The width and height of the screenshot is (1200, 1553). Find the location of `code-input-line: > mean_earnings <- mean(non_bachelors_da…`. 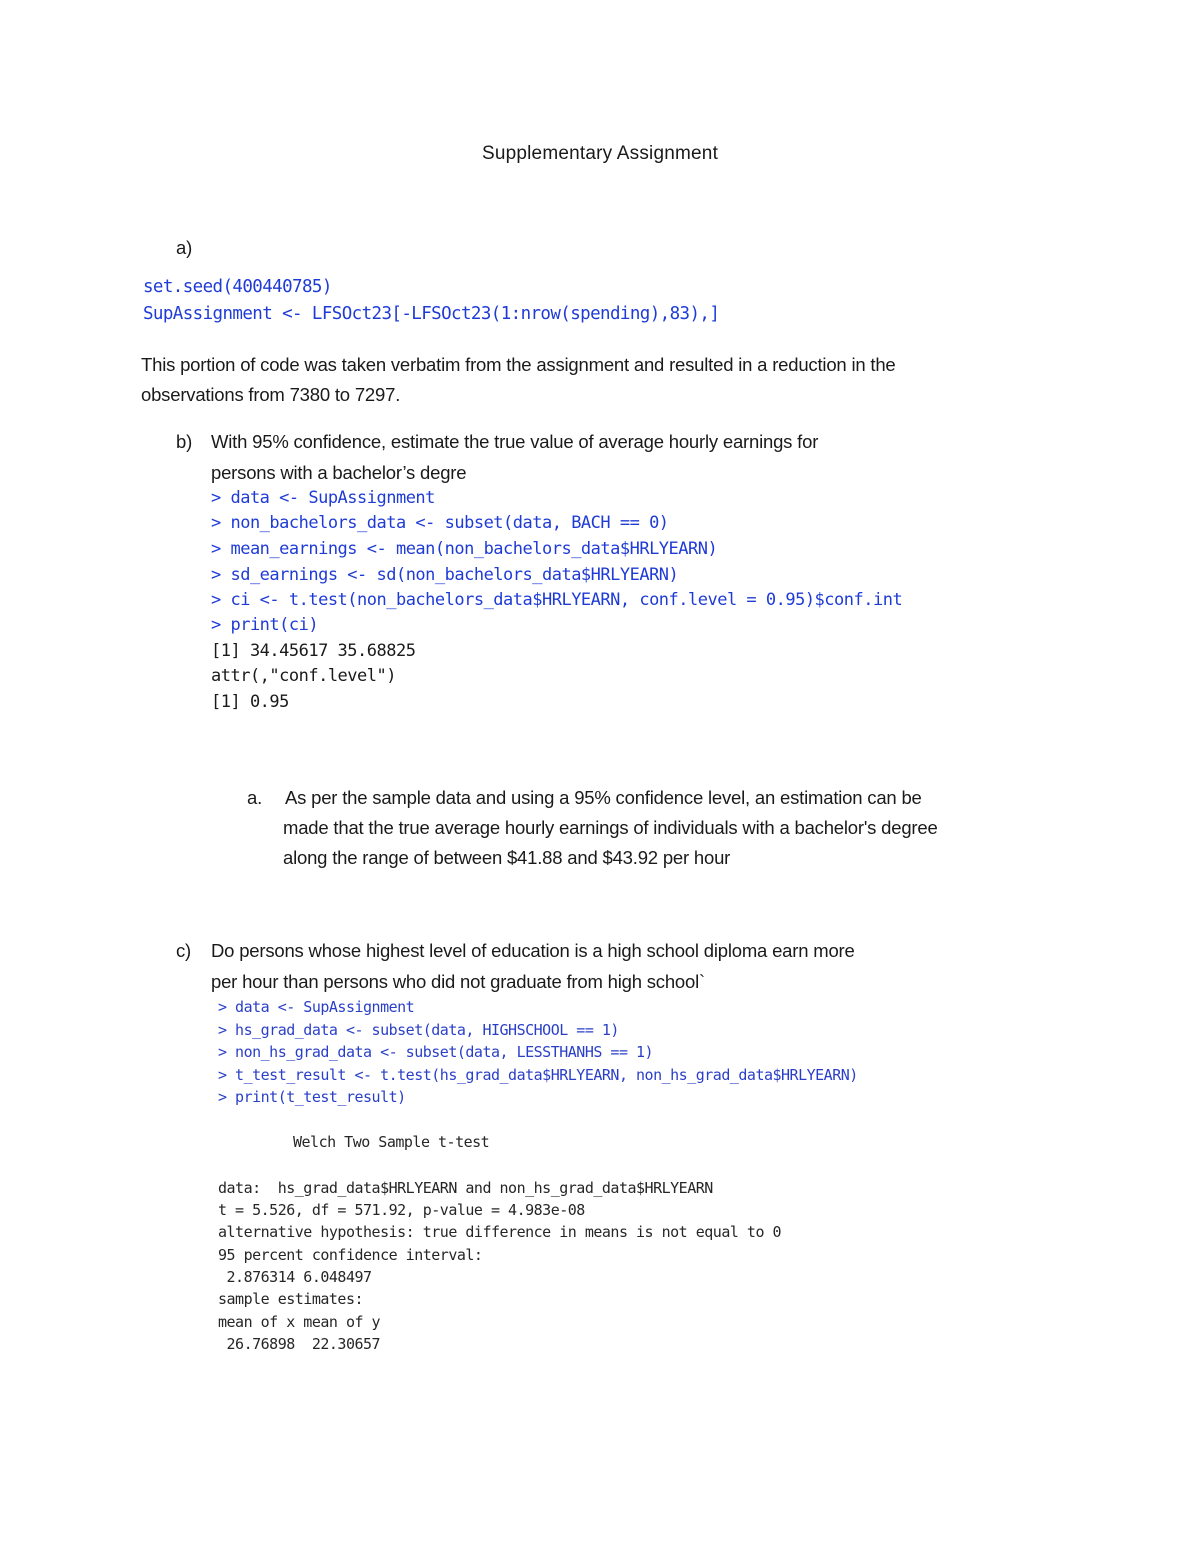

code-input-line: > mean_earnings <- mean(non_bachelors_da… is located at coordinates (464, 549).